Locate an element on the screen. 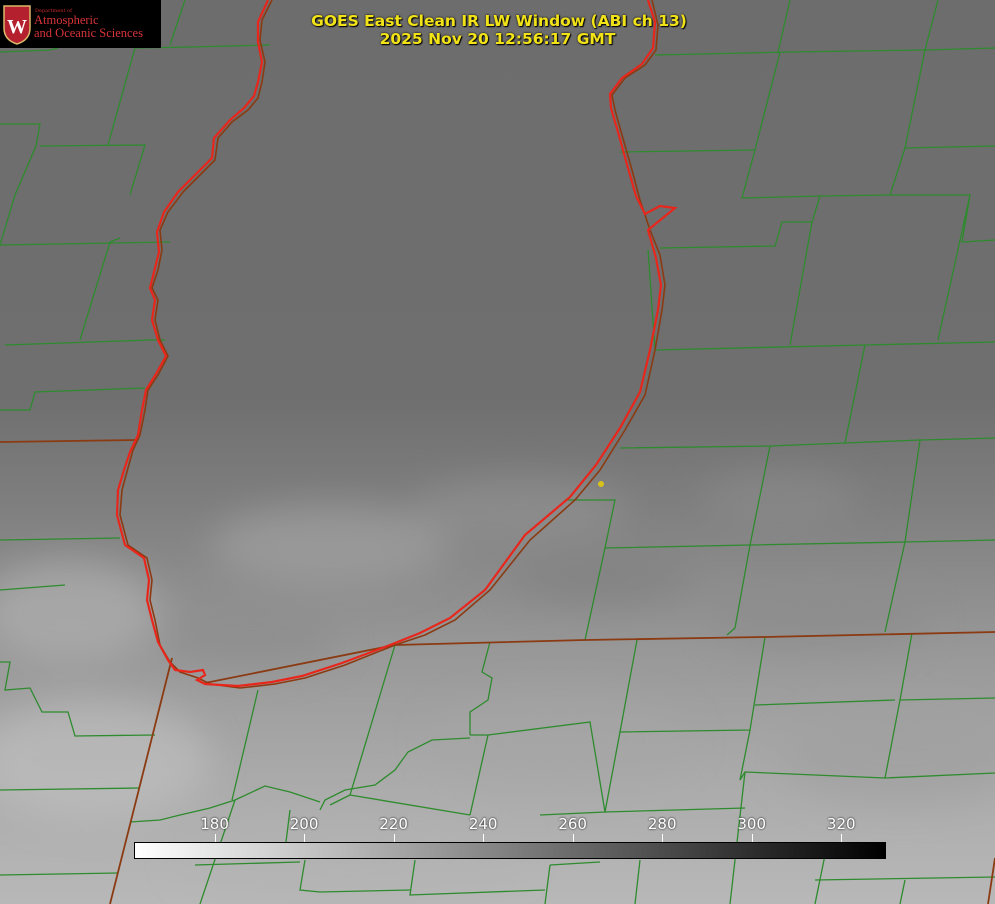  image-title: GOES East Clean IR LW Window (ABI ch 13) is located at coordinates (499, 21).